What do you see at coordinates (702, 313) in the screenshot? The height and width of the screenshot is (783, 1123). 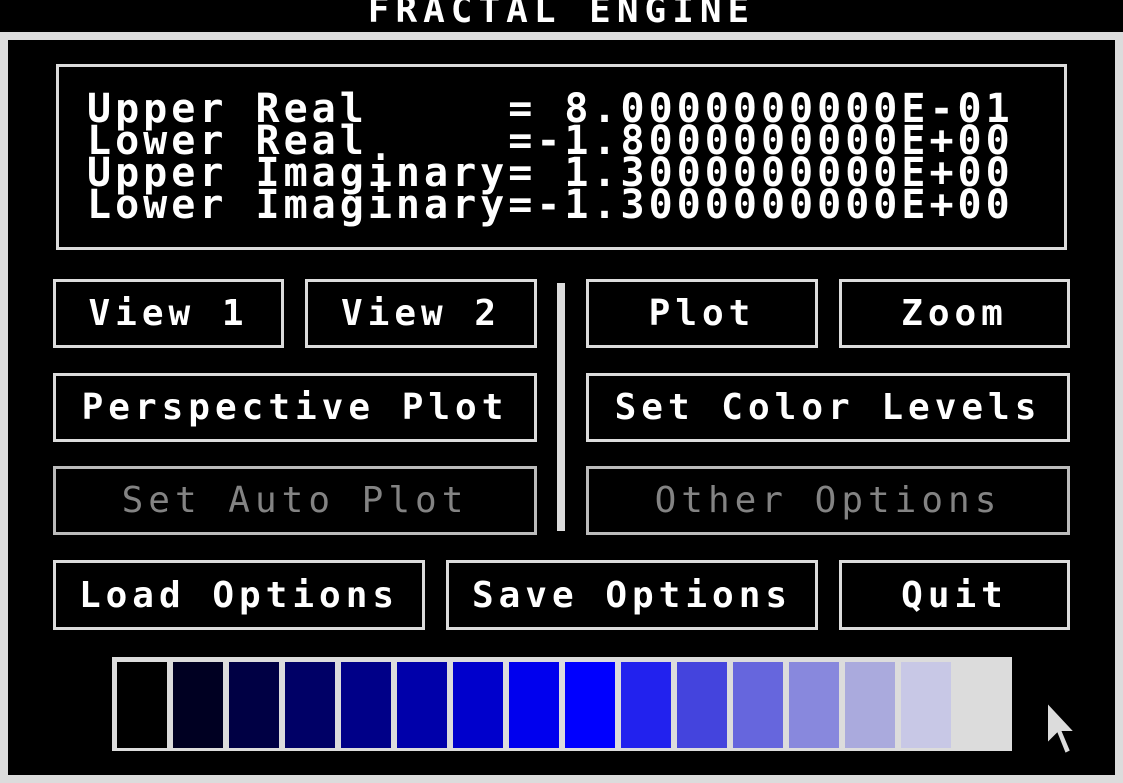 I see `plot-button: Plot` at bounding box center [702, 313].